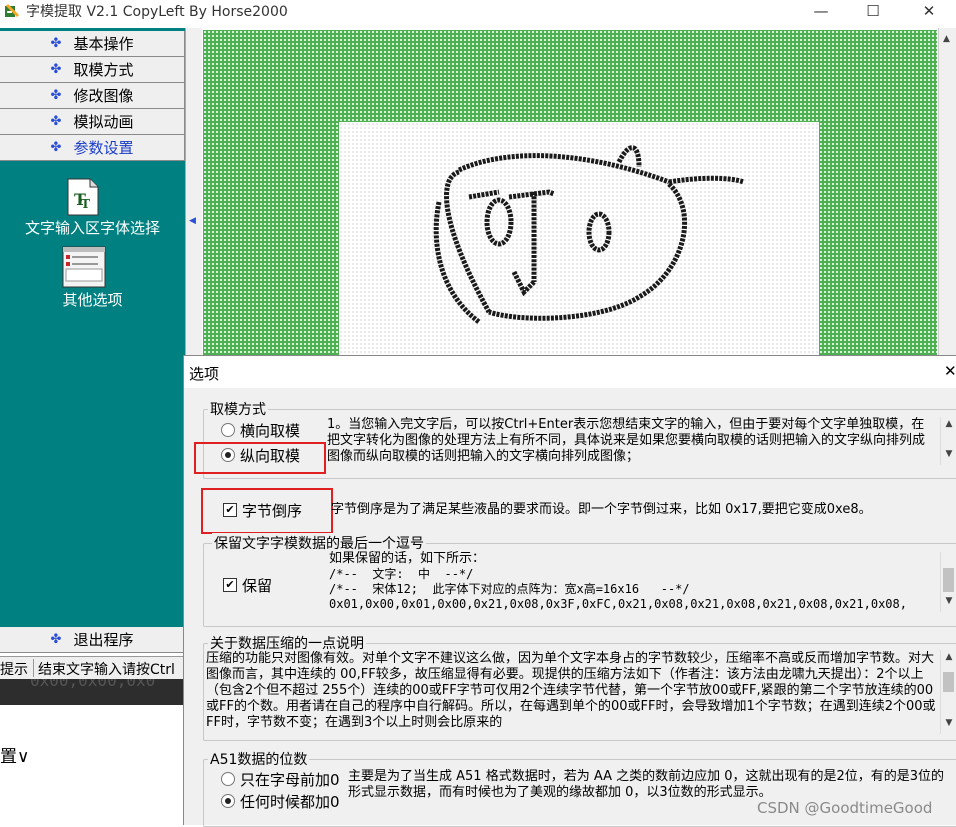 The image size is (956, 827). What do you see at coordinates (103, 122) in the screenshot?
I see `menu-item-label: 模拟动画` at bounding box center [103, 122].